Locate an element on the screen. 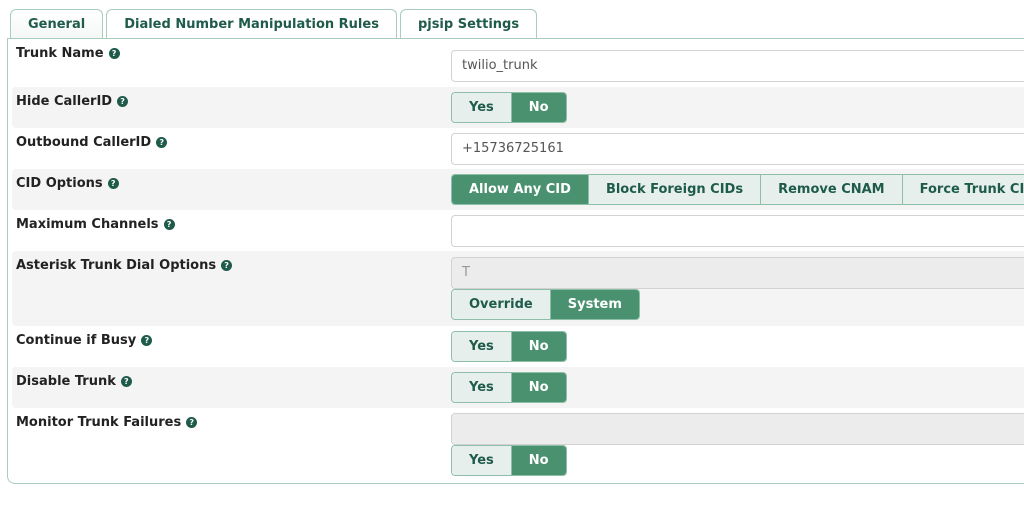  max-channels-label: Maximum Channels? is located at coordinates (95, 224).